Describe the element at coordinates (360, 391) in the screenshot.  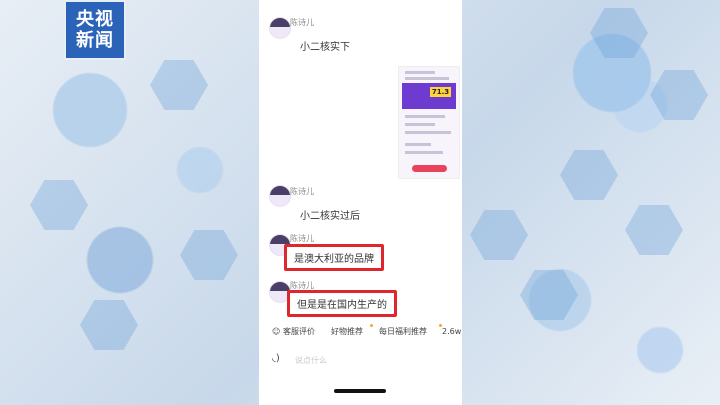
I see `home-indicator` at that location.